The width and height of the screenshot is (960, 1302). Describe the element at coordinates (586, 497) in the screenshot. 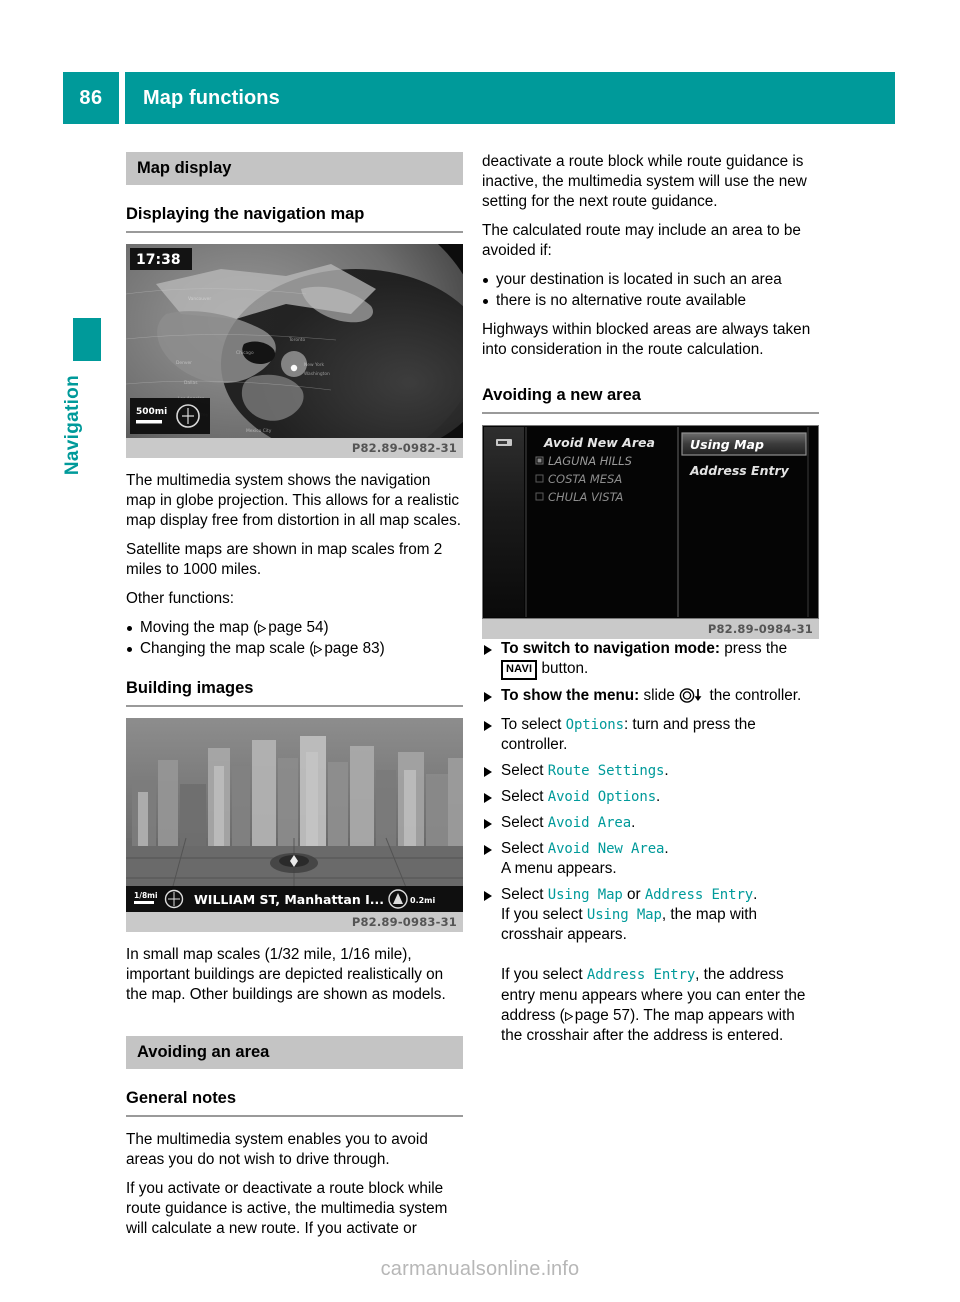

I see `svg-text: CHULA VISTA` at that location.